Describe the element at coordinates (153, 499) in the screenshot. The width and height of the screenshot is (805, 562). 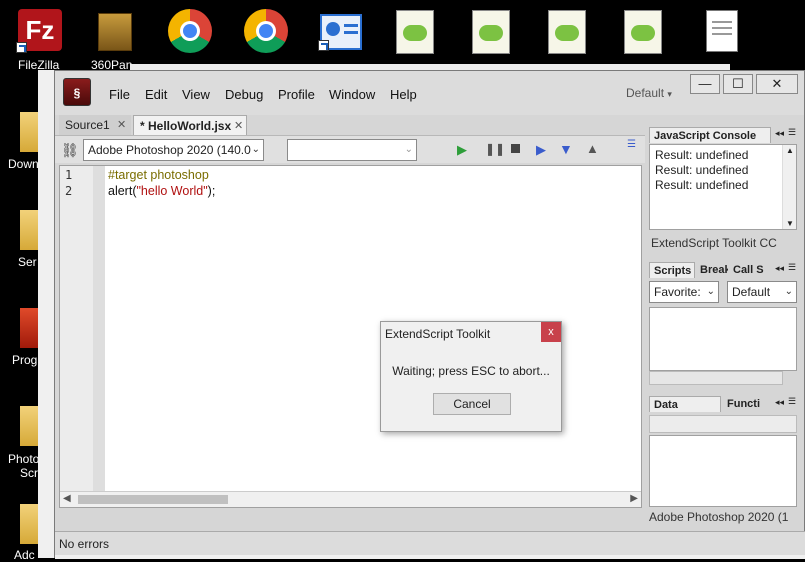
I see `scrollbar-thumb` at that location.